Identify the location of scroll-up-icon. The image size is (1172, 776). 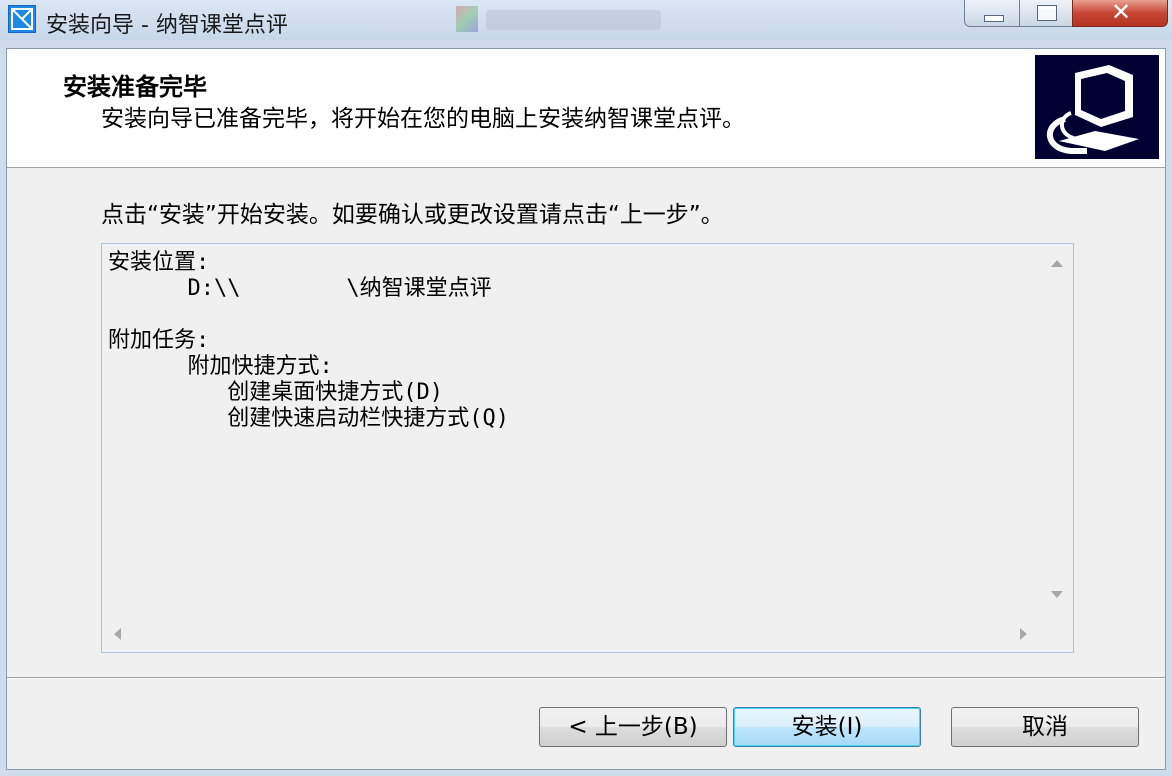
(1057, 263).